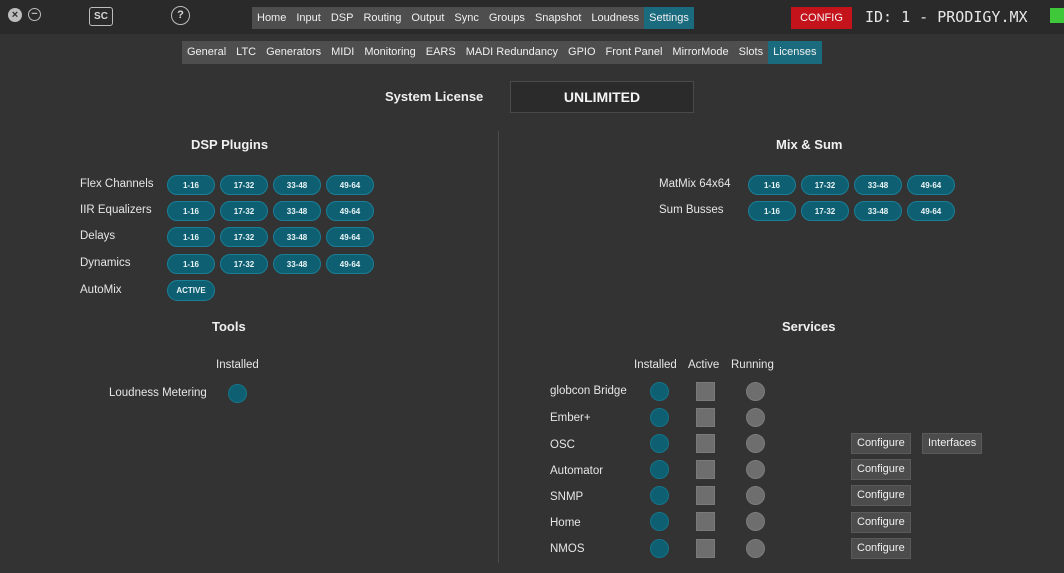 Image resolution: width=1064 pixels, height=573 pixels. What do you see at coordinates (772, 185) in the screenshot?
I see `matmix-1-16-button: 1-16` at bounding box center [772, 185].